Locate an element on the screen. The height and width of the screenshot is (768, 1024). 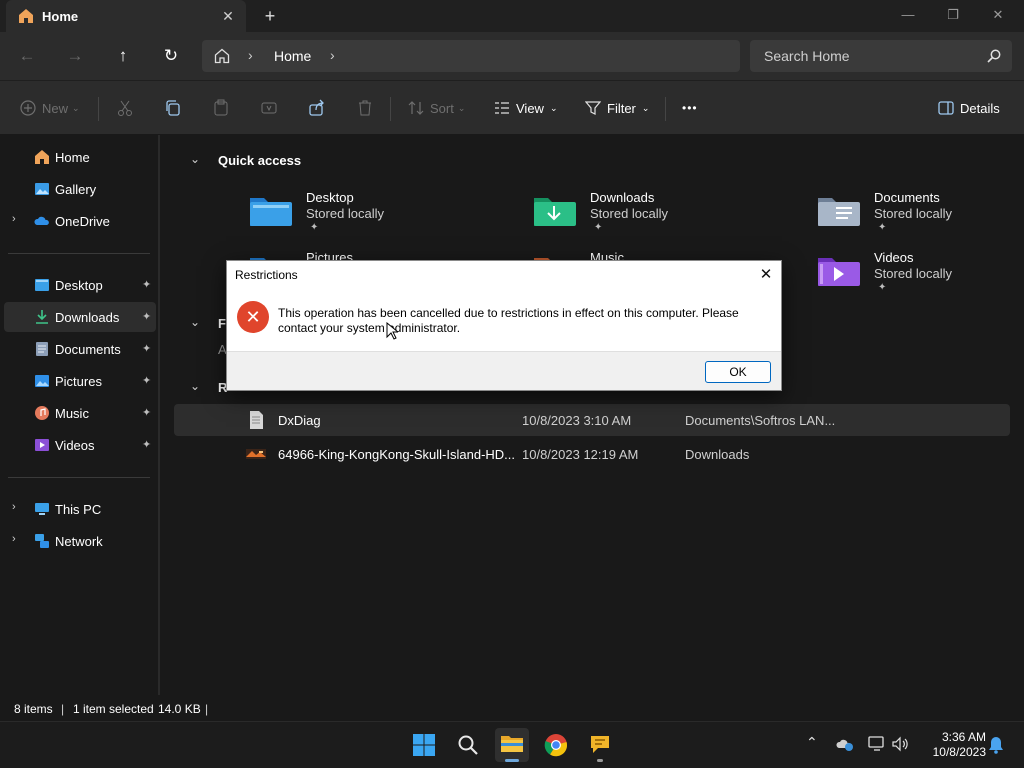
status-bar: 8 items | 1 item selected 14.0 KB | is located at coordinates (512, 709).